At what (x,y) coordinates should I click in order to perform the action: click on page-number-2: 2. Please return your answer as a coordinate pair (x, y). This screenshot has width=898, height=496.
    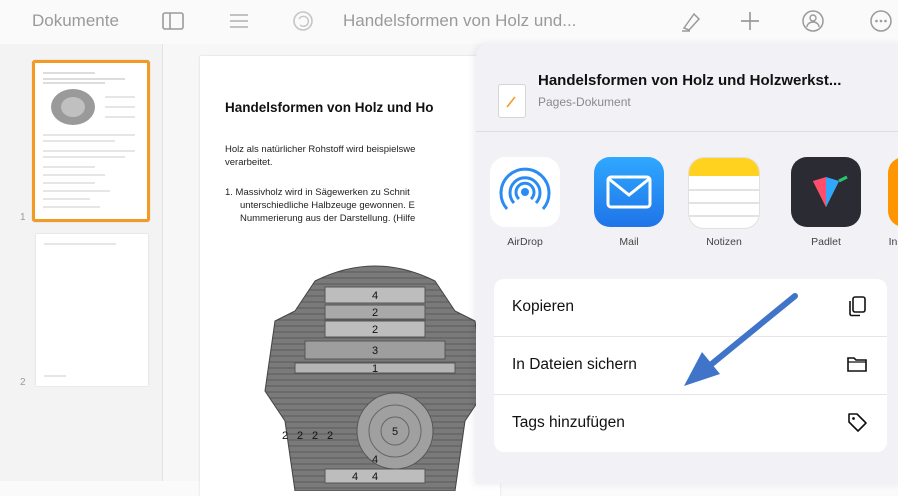
    Looking at the image, I should click on (23, 382).